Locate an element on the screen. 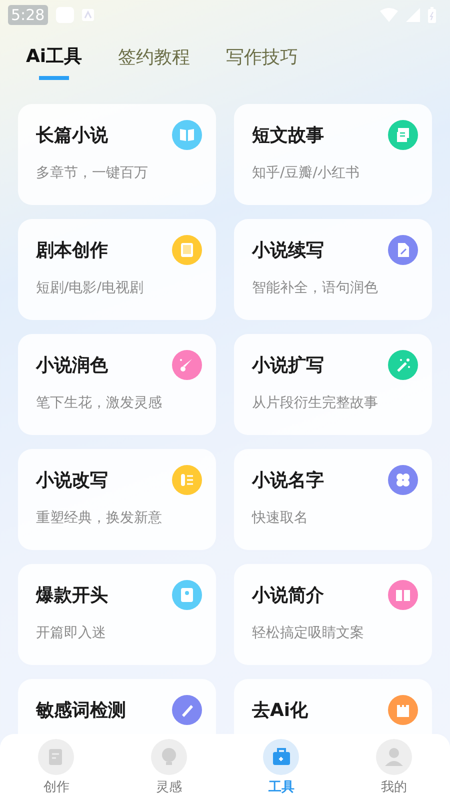 This screenshot has width=450, height=800. tool-description: 智能补全，语句润色 is located at coordinates (315, 288).